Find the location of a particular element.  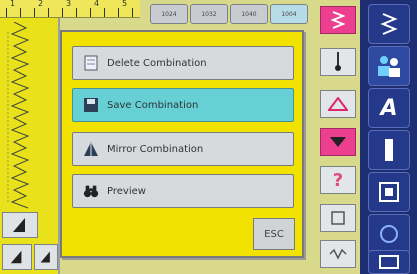

button-label: Preview is located at coordinates (126, 191).